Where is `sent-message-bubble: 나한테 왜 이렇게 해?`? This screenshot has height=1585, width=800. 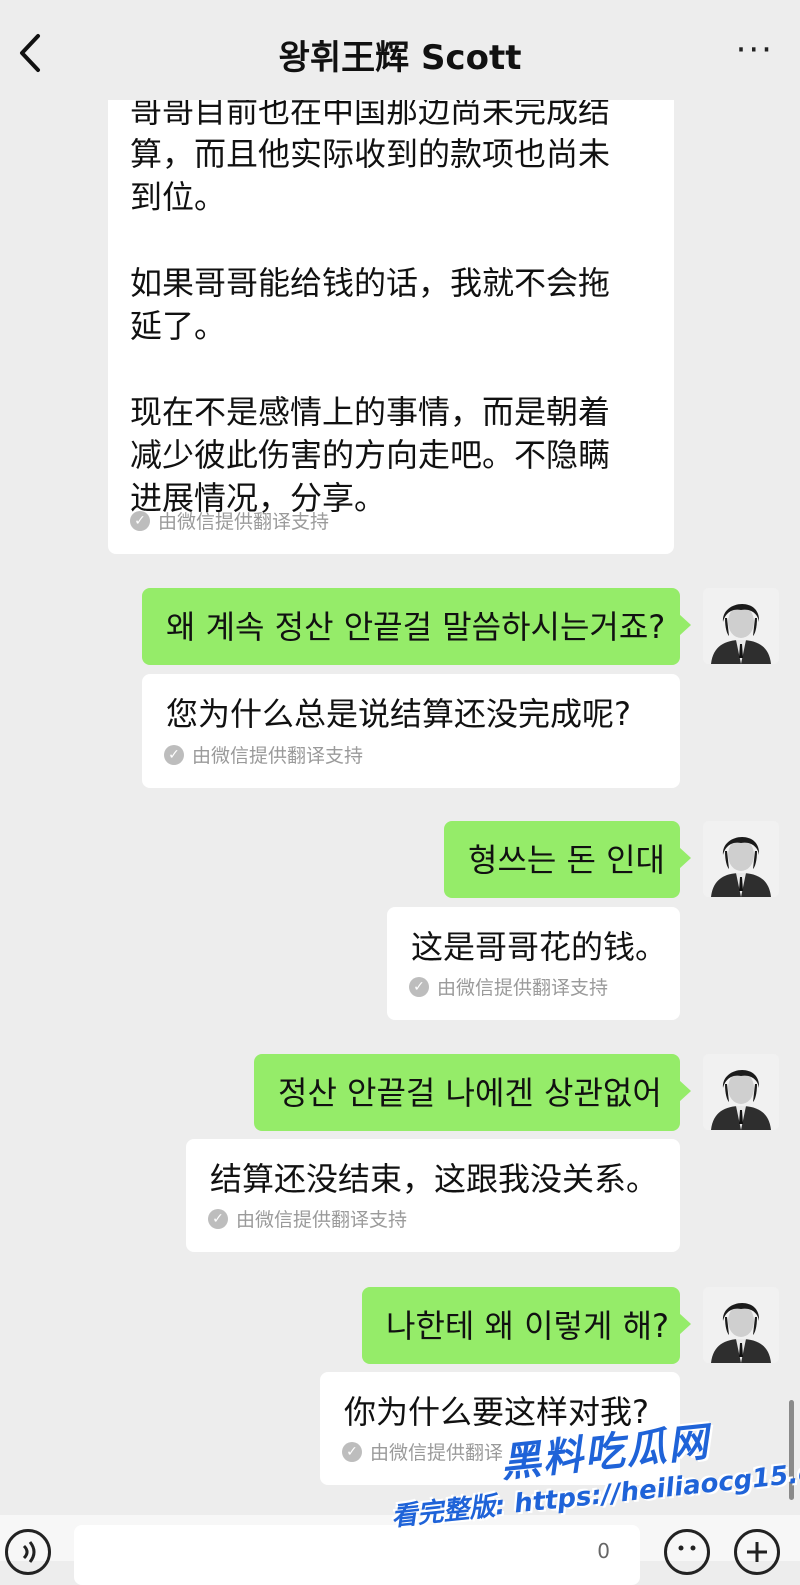
sent-message-bubble: 나한테 왜 이렇게 해? is located at coordinates (526, 1325).